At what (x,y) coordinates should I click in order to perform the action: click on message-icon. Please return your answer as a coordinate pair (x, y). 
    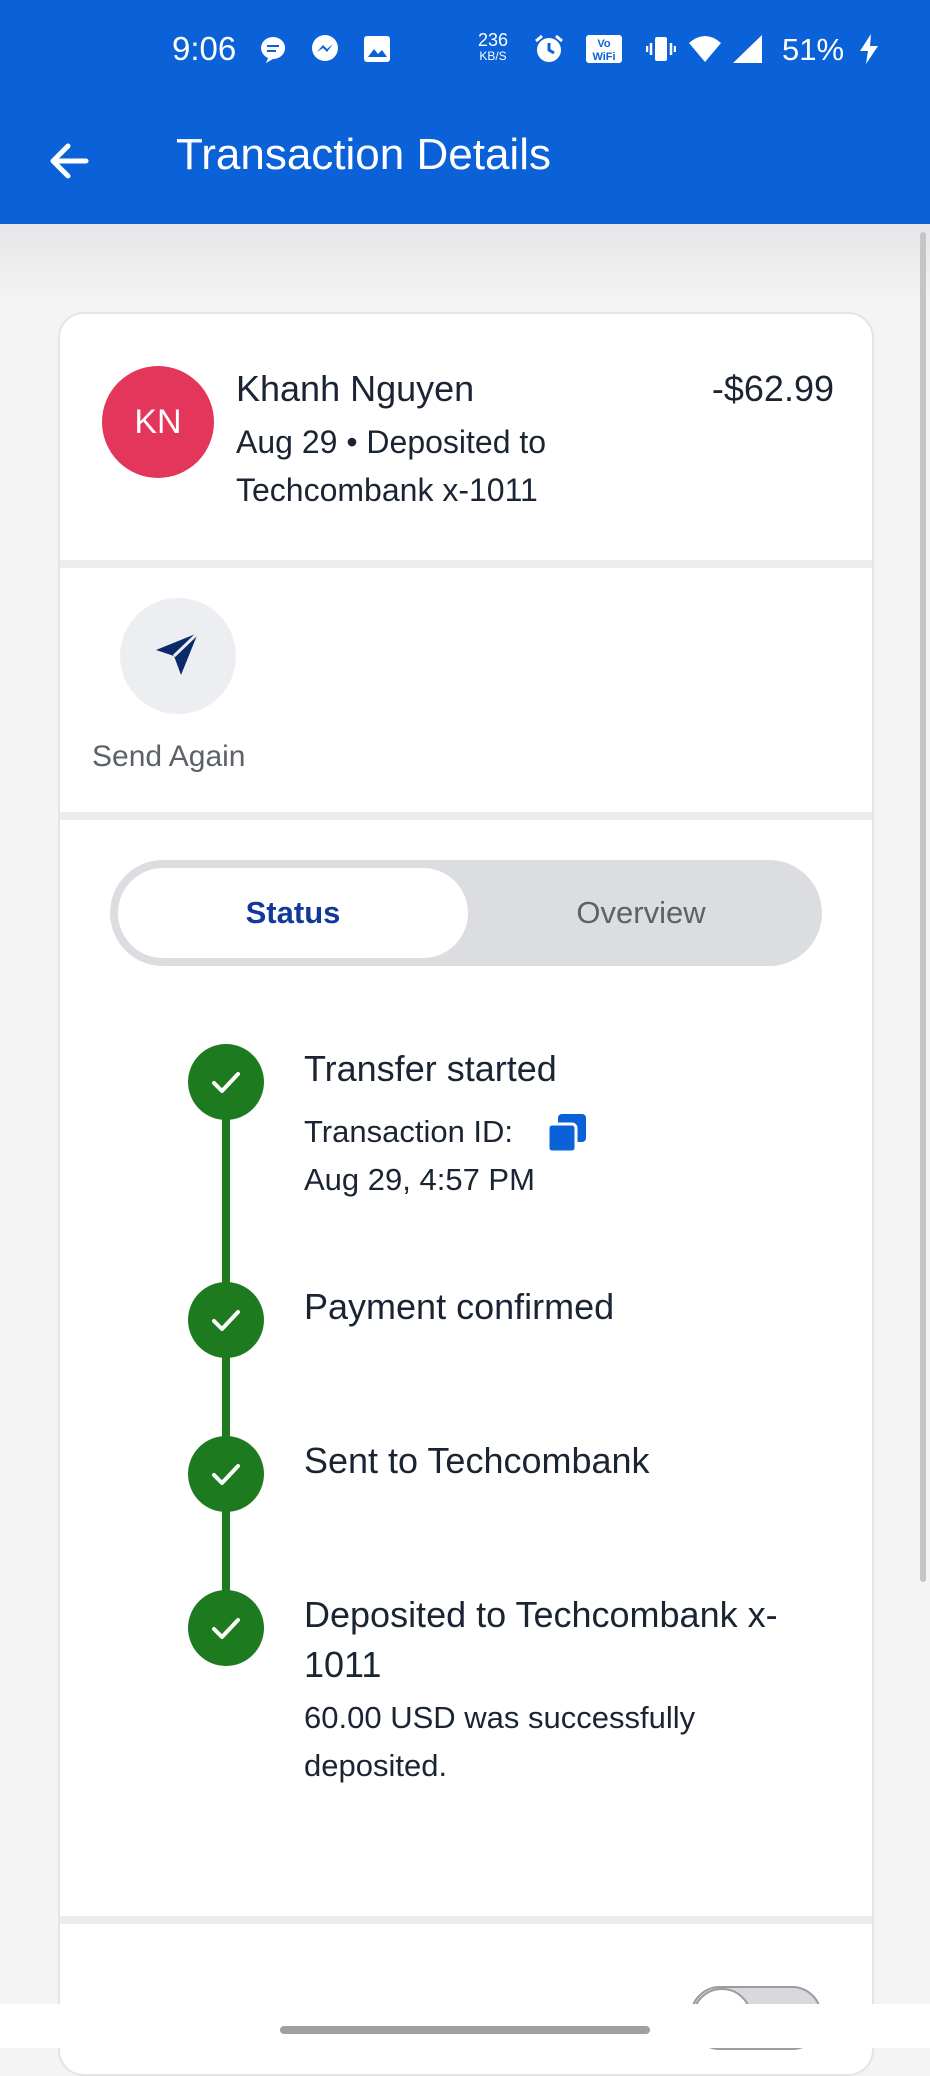
    Looking at the image, I should click on (273, 49).